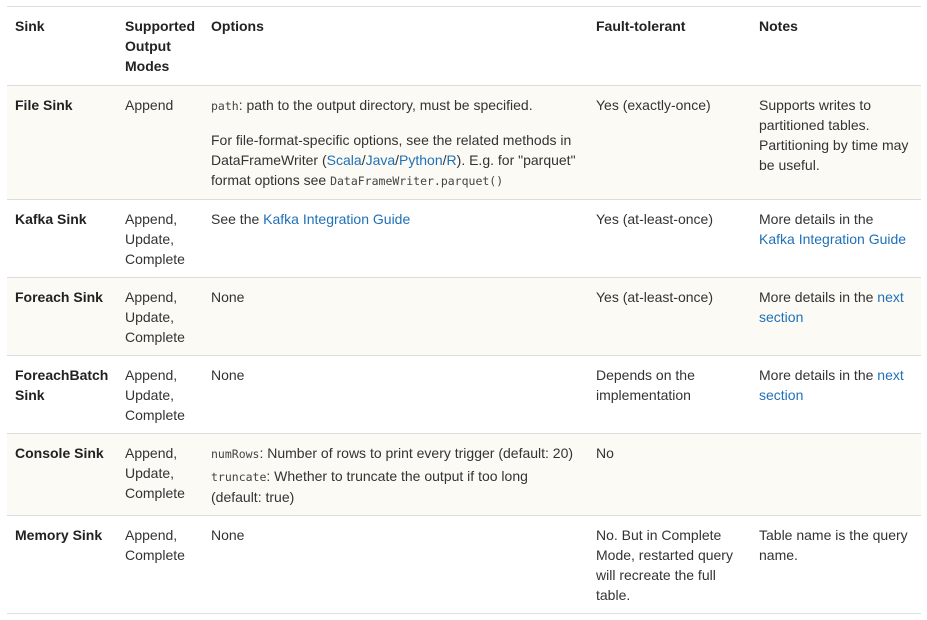 This screenshot has height=620, width=927. Describe the element at coordinates (669, 46) in the screenshot. I see `header-fault-tolerant: Fault-tolerant` at that location.